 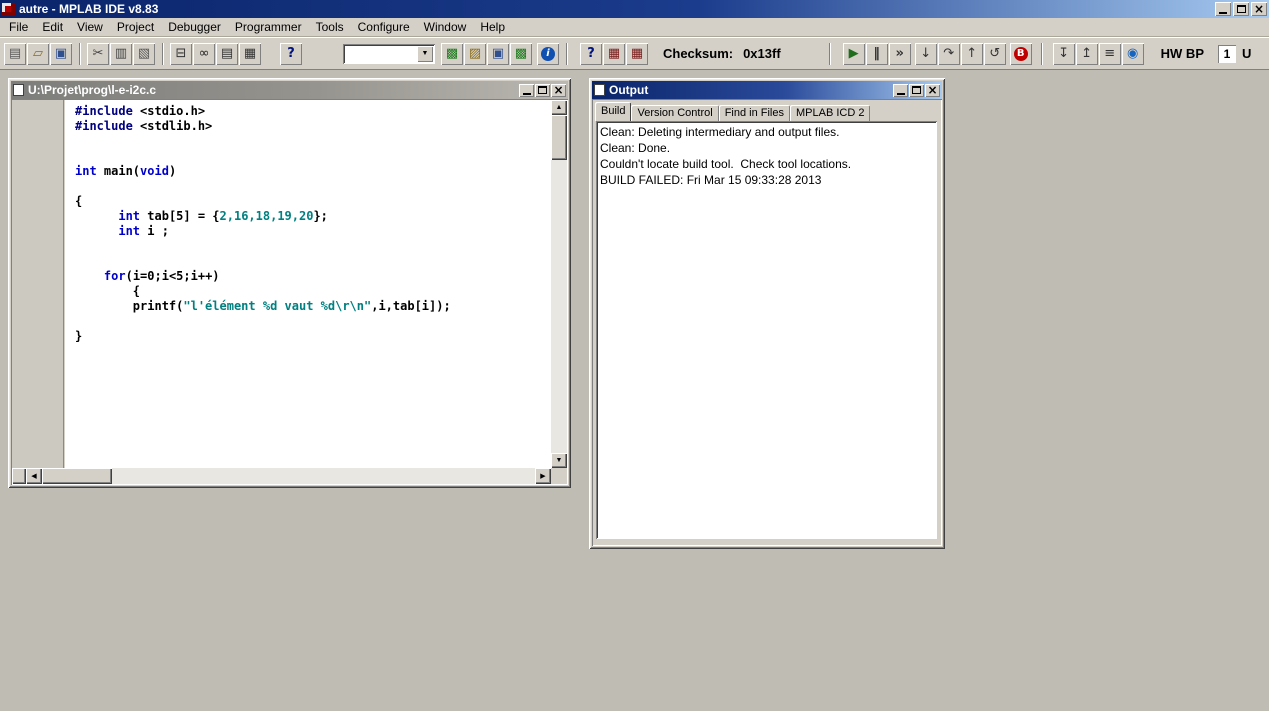 I want to click on tab-find-in-files: Find in Files, so click(x=754, y=113).